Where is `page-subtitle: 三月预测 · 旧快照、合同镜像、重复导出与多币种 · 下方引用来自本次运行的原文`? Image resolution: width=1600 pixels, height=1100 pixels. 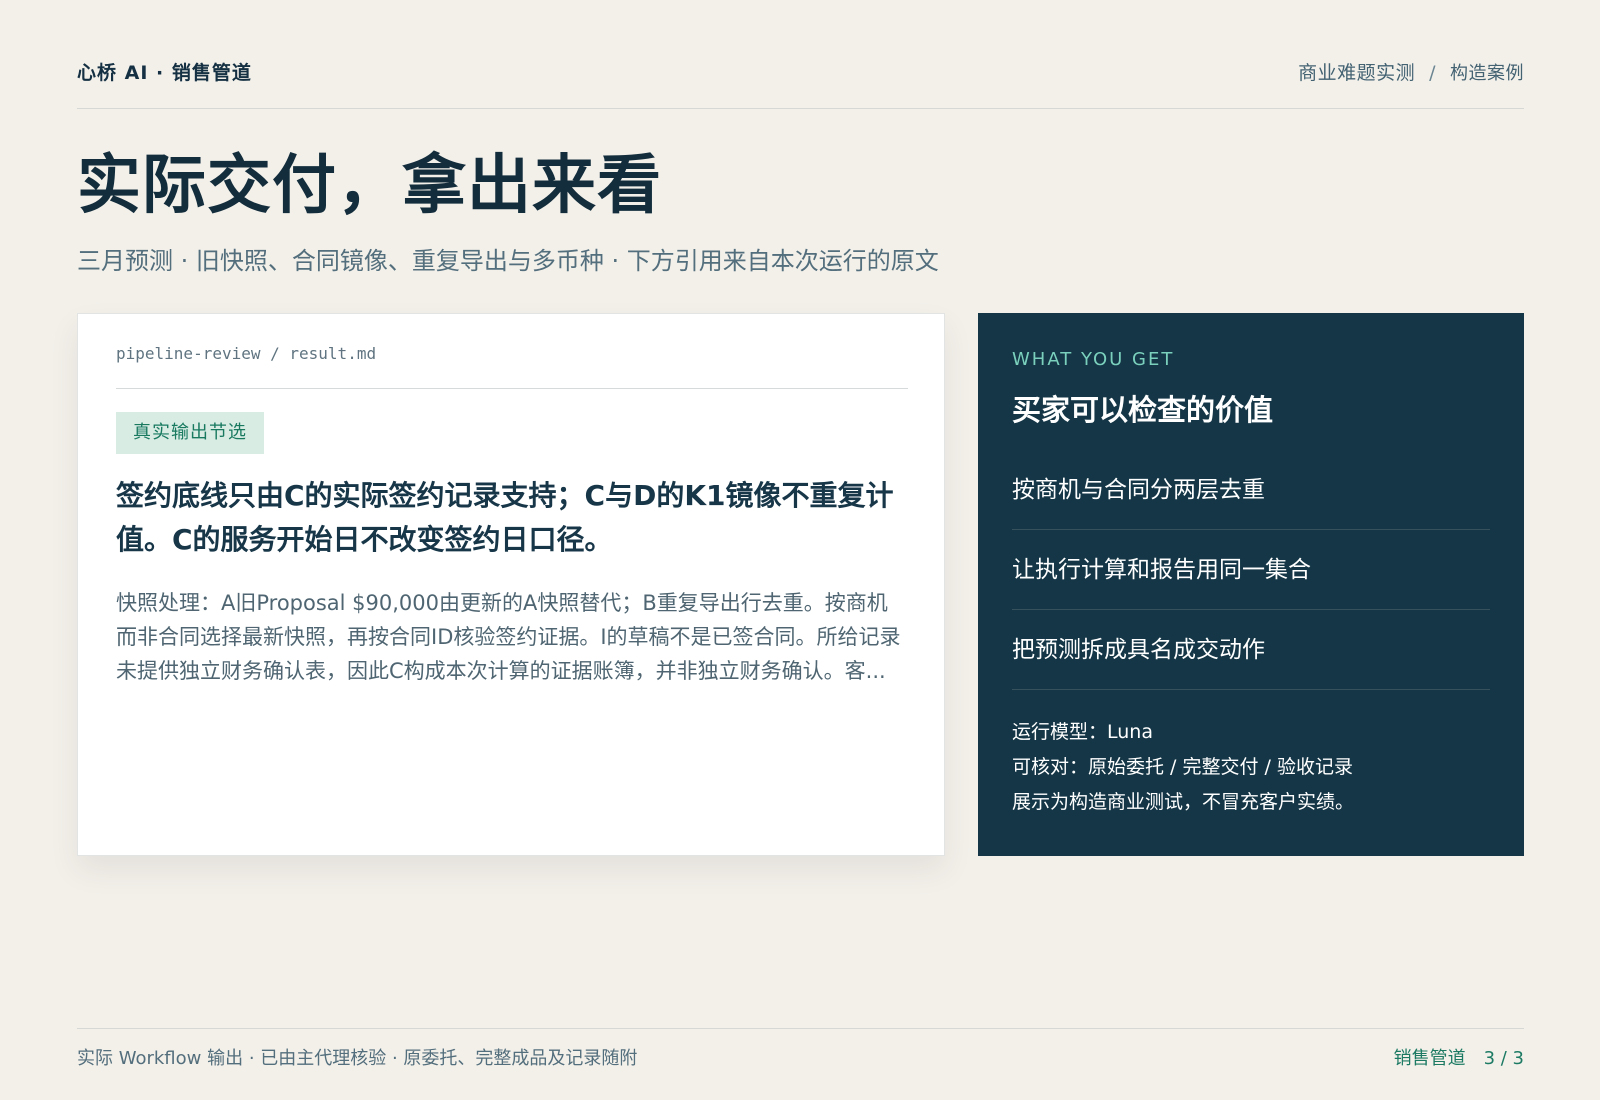 page-subtitle: 三月预测 · 旧快照、合同镜像、重复导出与多币种 · 下方引用来自本次运行的原文 is located at coordinates (508, 261).